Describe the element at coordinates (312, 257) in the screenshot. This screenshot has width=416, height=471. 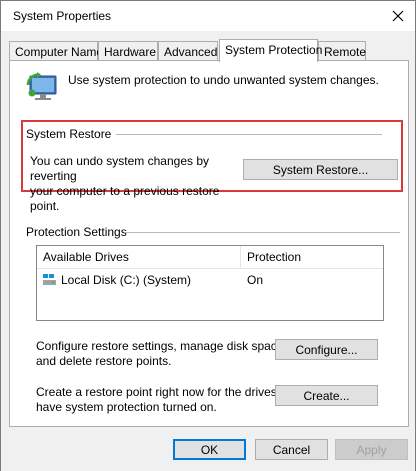
I see `column-header-protection: Protection` at that location.